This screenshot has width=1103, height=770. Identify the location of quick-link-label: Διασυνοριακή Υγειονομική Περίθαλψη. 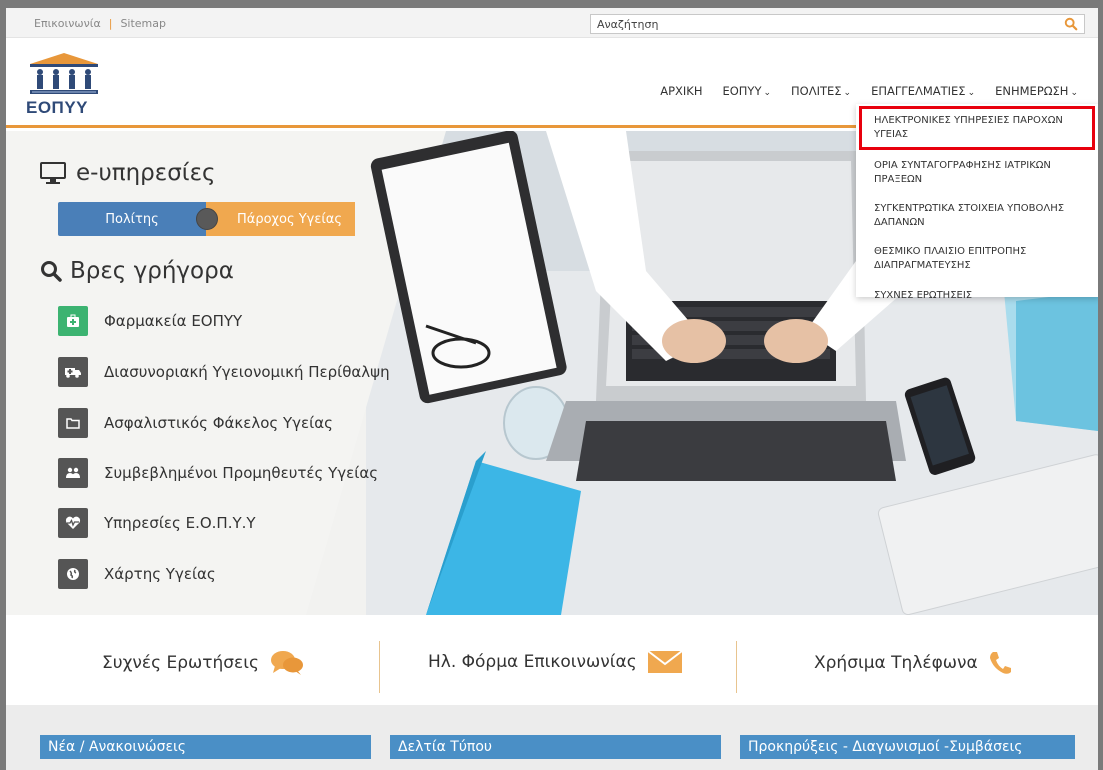
(247, 372).